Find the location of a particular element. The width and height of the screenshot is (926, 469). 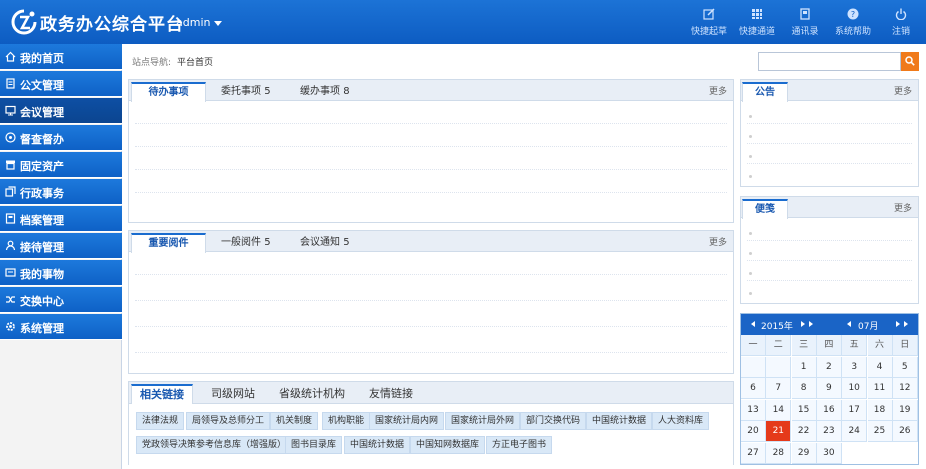

tool-label: 注销 is located at coordinates (900, 32).